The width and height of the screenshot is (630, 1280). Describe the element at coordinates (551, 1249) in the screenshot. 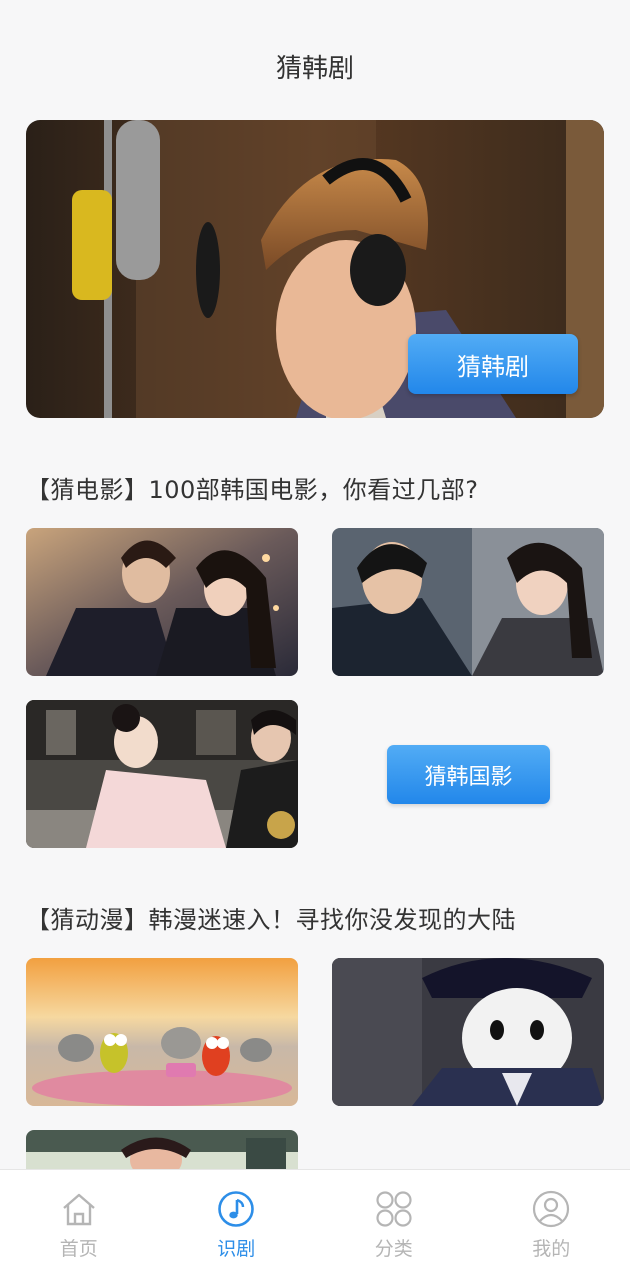

I see `tab-mine-label: 我的` at that location.